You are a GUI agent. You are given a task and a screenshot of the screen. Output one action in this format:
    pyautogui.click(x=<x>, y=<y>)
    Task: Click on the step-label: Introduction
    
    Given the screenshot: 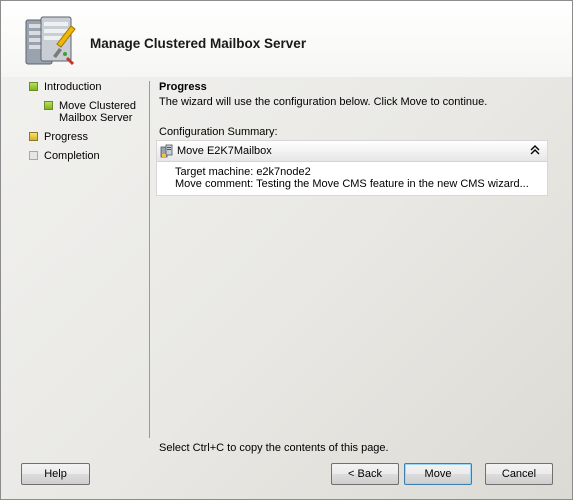 What is the action you would take?
    pyautogui.click(x=73, y=87)
    